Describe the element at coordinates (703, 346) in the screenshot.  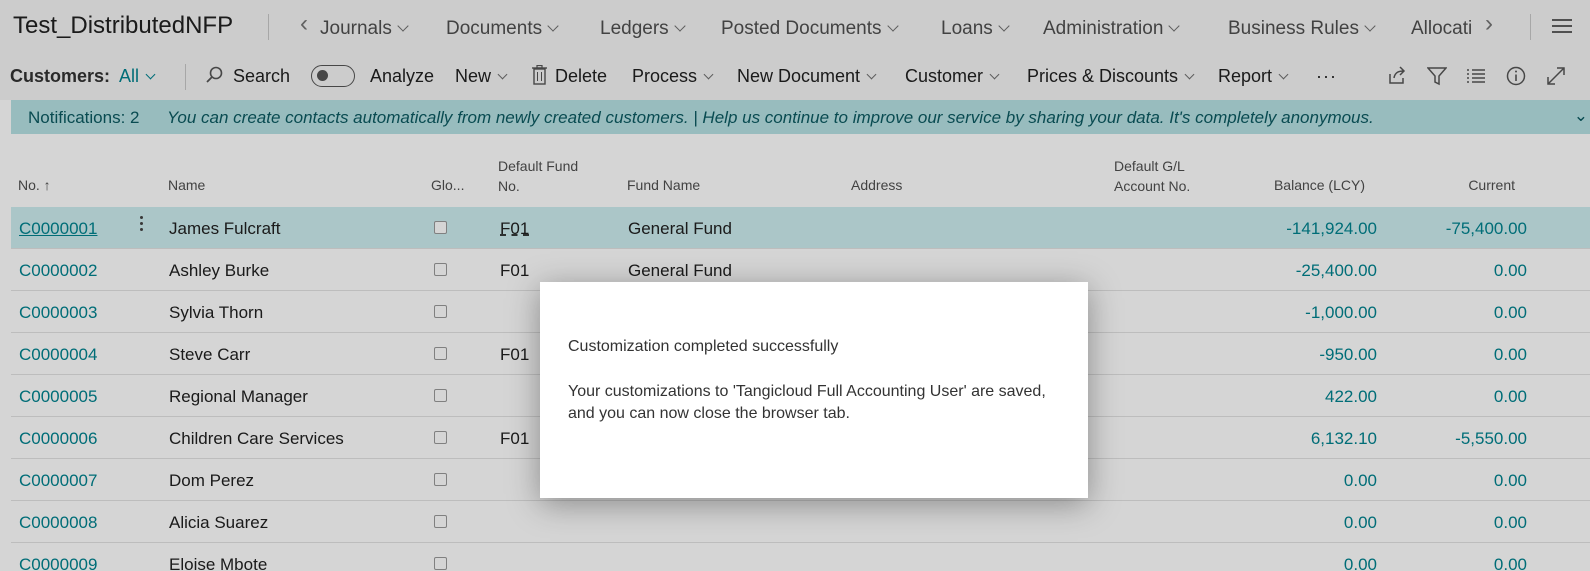
I see `dialog-title: Customization completed successfully` at that location.